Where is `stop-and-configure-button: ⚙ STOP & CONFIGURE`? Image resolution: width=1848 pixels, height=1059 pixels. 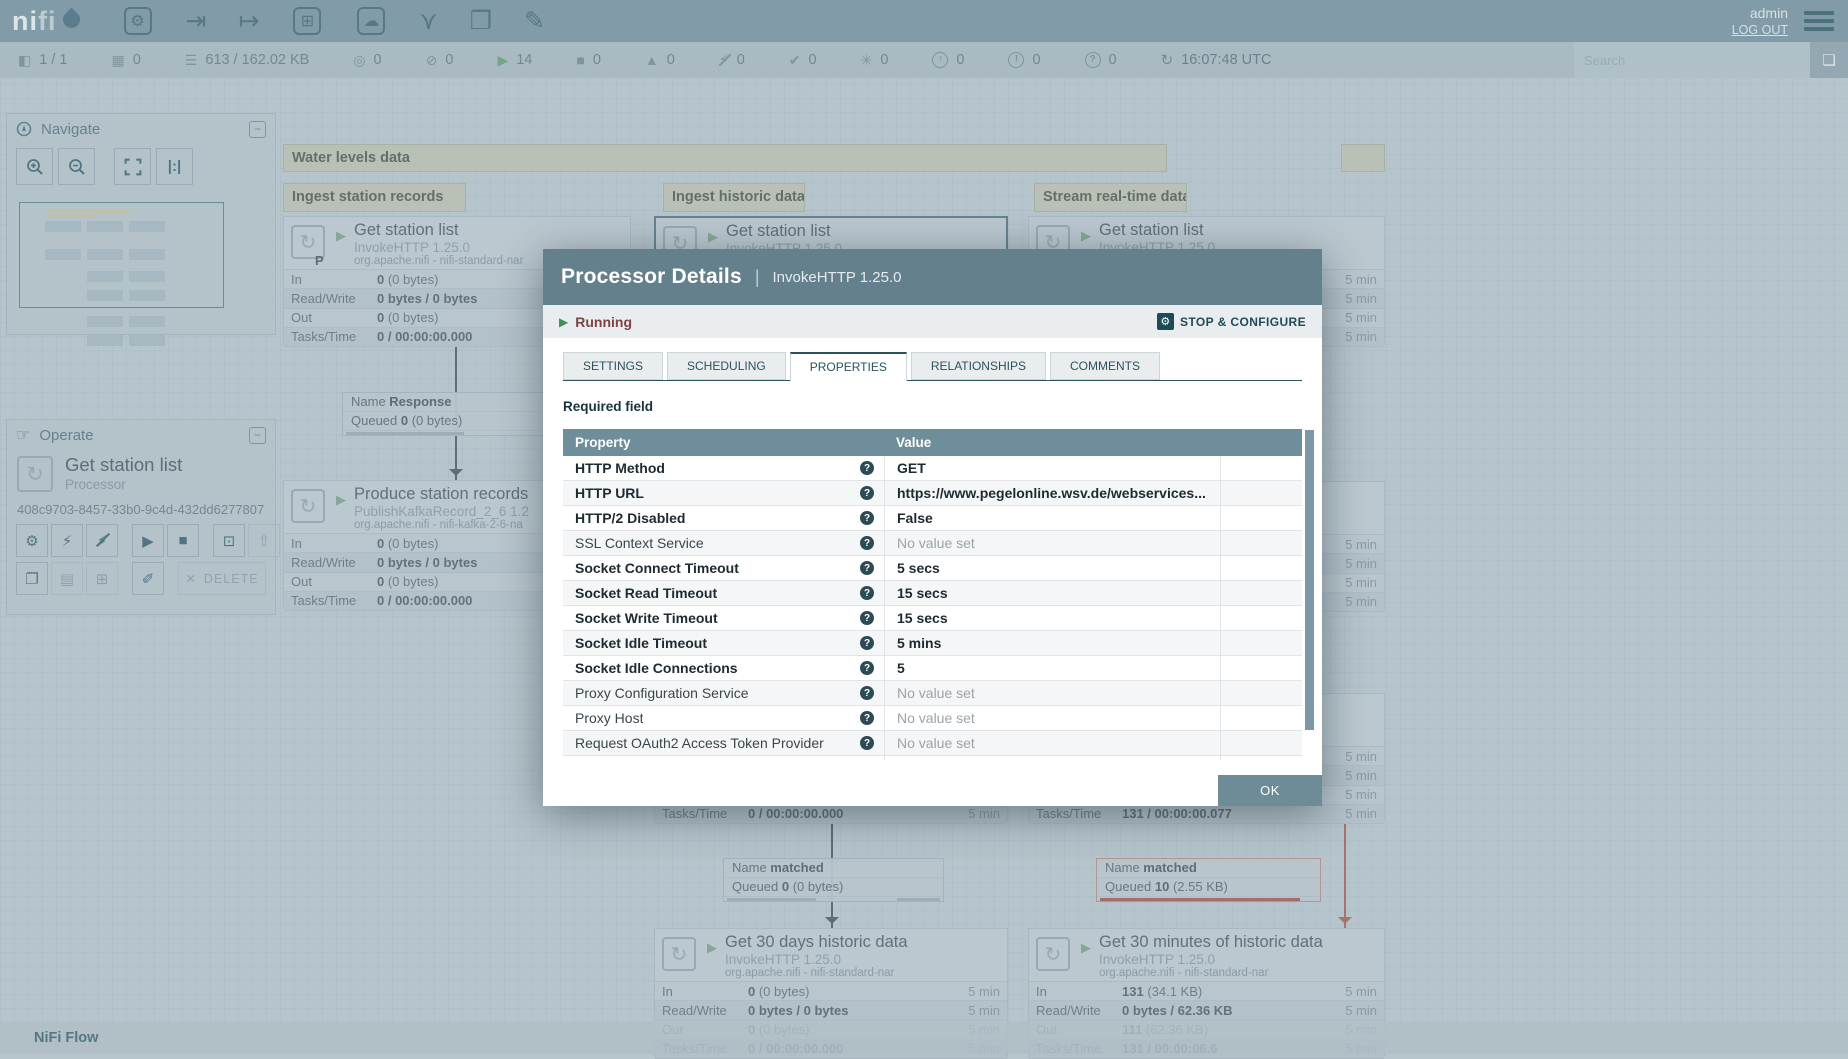
stop-and-configure-button: ⚙ STOP & CONFIGURE is located at coordinates (1231, 321).